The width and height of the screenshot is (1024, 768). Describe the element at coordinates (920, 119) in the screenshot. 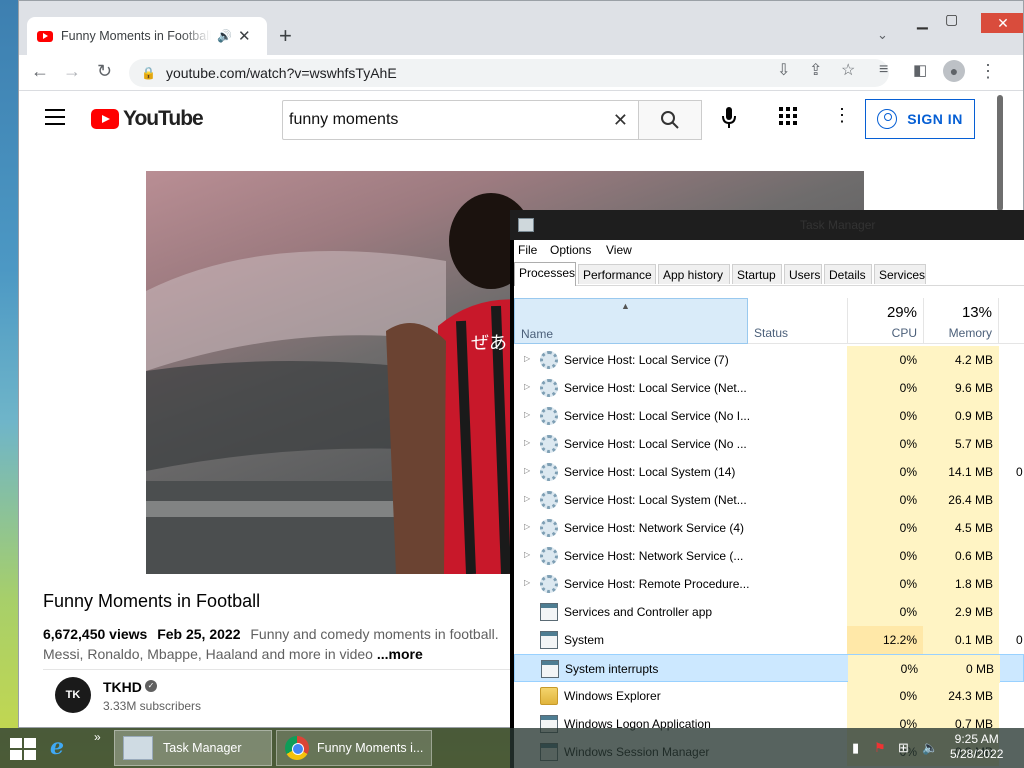

I see `sign-in-button: SIGN IN` at that location.